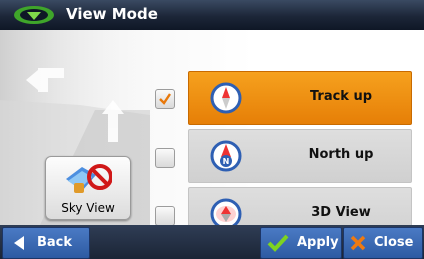 The width and height of the screenshot is (424, 259). What do you see at coordinates (34, 15) in the screenshot?
I see `navigation-logo-icon` at bounding box center [34, 15].